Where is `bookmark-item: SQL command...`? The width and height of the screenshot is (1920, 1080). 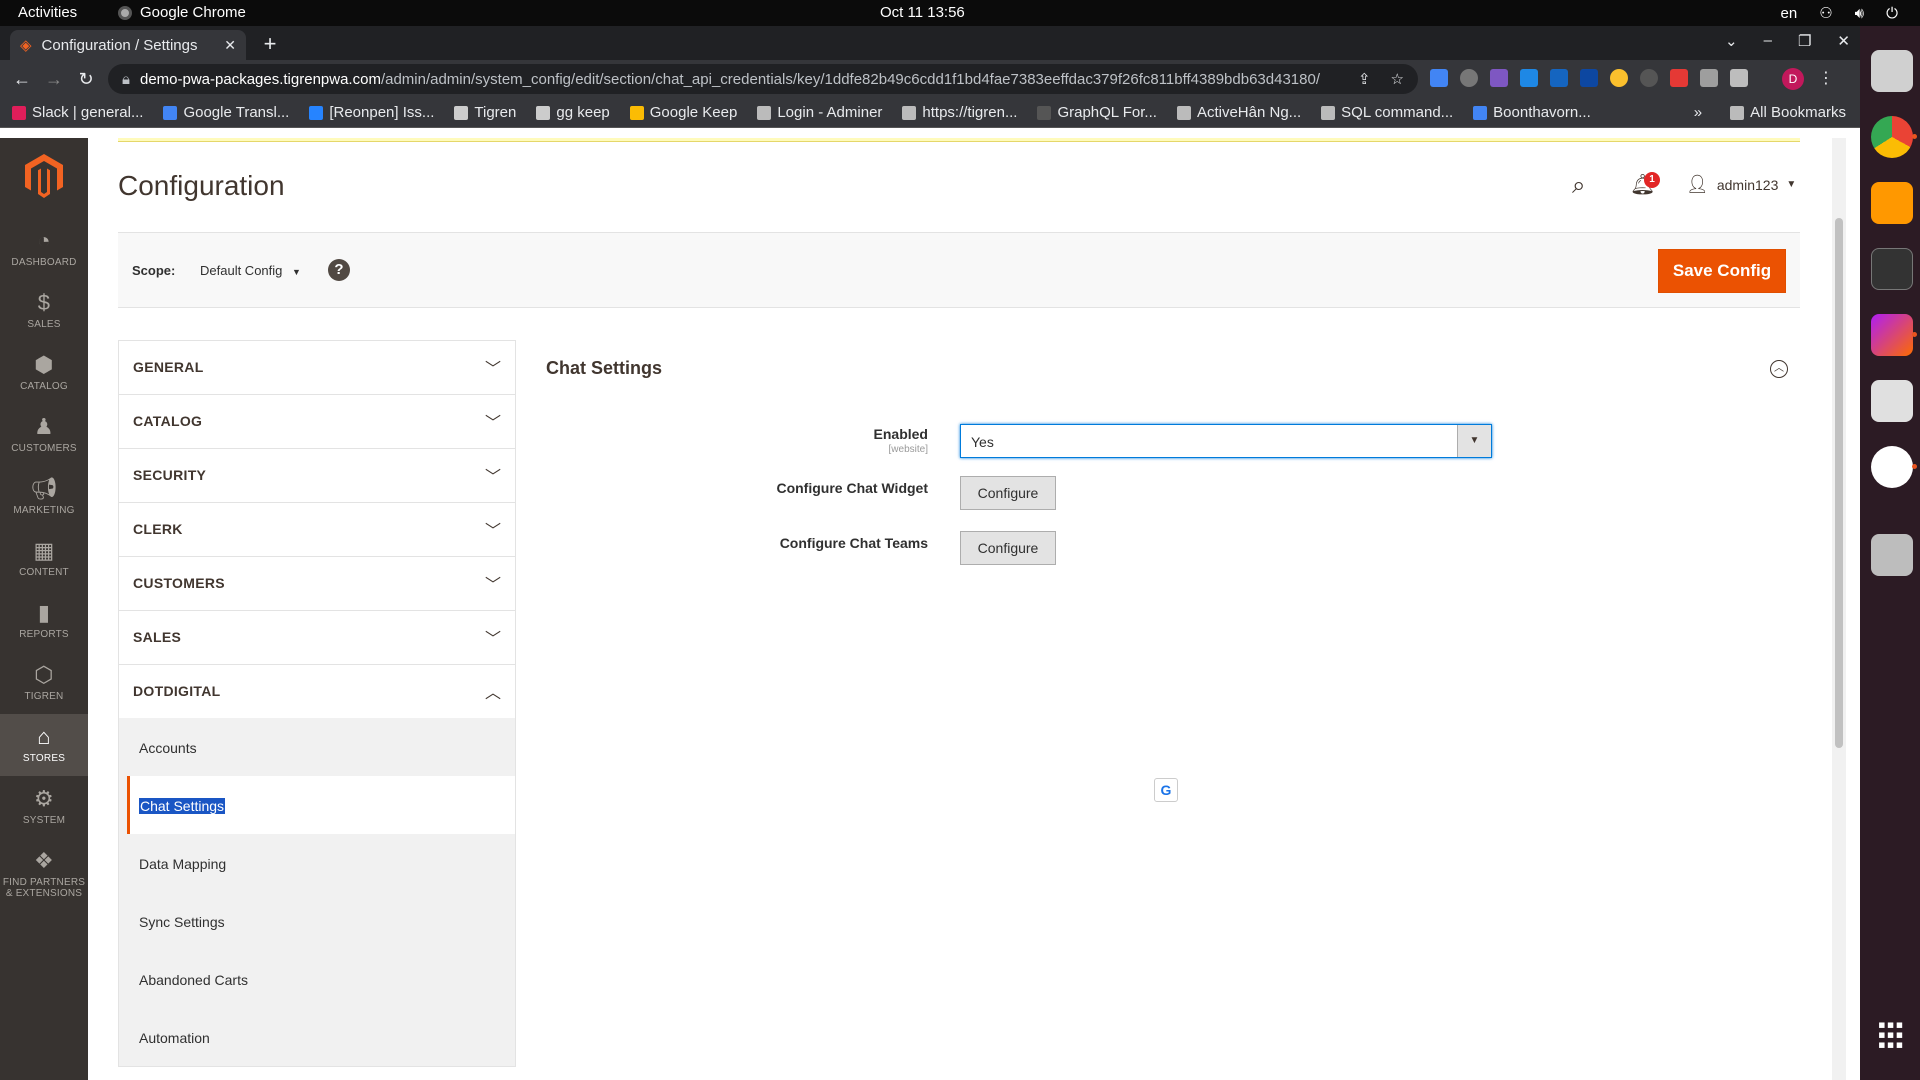 bookmark-item: SQL command... is located at coordinates (1387, 112).